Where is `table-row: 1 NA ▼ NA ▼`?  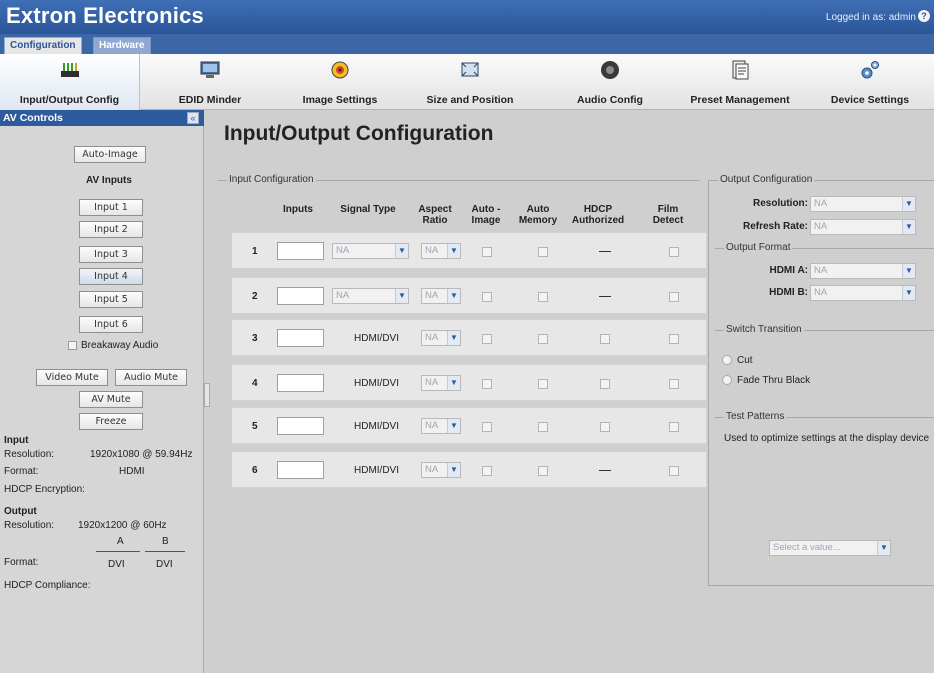
table-row: 1 NA ▼ NA ▼ is located at coordinates (469, 250).